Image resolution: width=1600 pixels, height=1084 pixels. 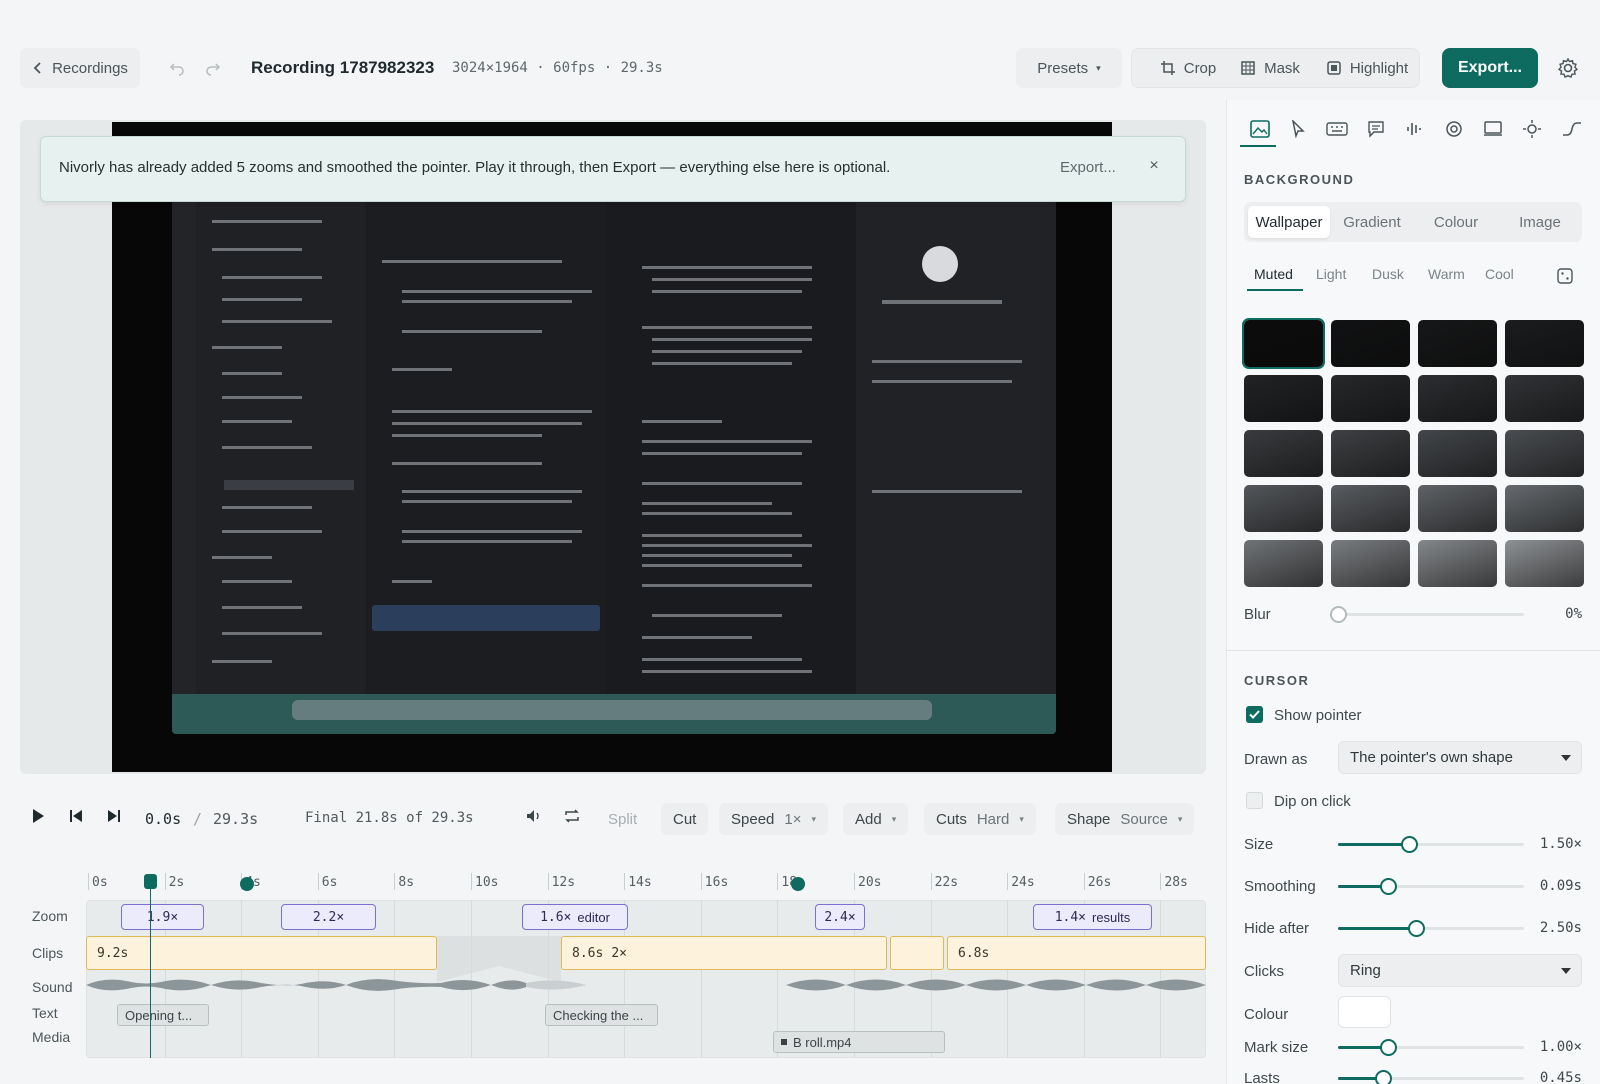 I want to click on redo-icon, so click(x=213, y=69).